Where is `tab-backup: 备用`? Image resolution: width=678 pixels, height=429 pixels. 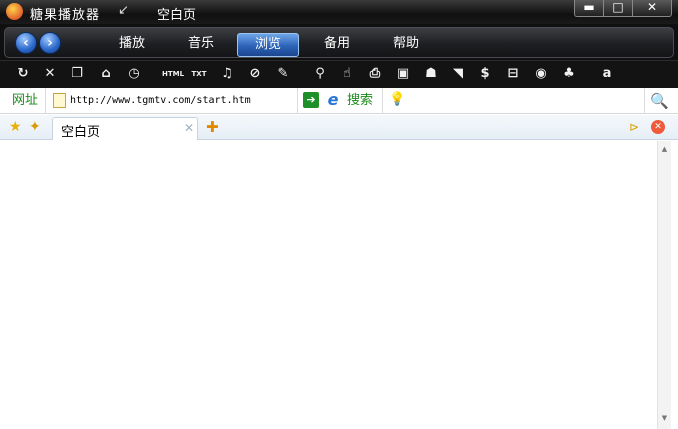 tab-backup: 备用 is located at coordinates (337, 45).